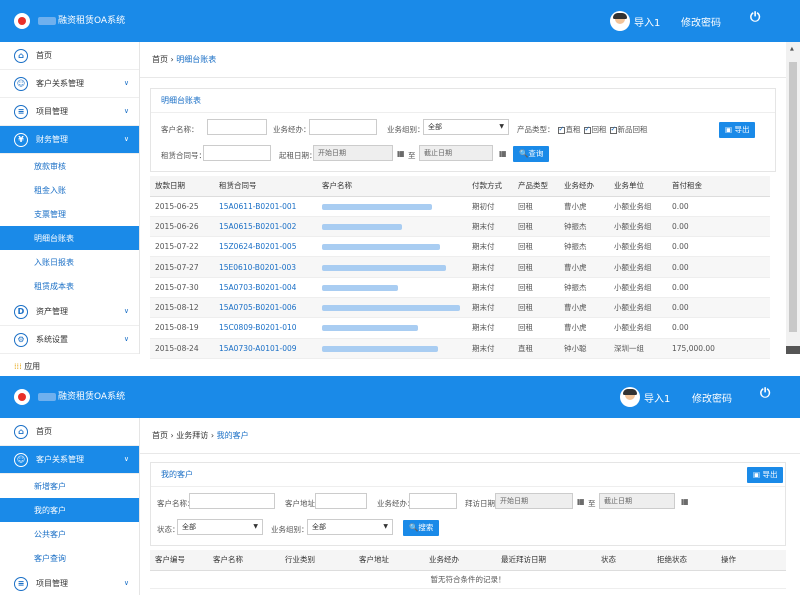  Describe the element at coordinates (244, 560) in the screenshot. I see `column-header: 客户名称` at that location.